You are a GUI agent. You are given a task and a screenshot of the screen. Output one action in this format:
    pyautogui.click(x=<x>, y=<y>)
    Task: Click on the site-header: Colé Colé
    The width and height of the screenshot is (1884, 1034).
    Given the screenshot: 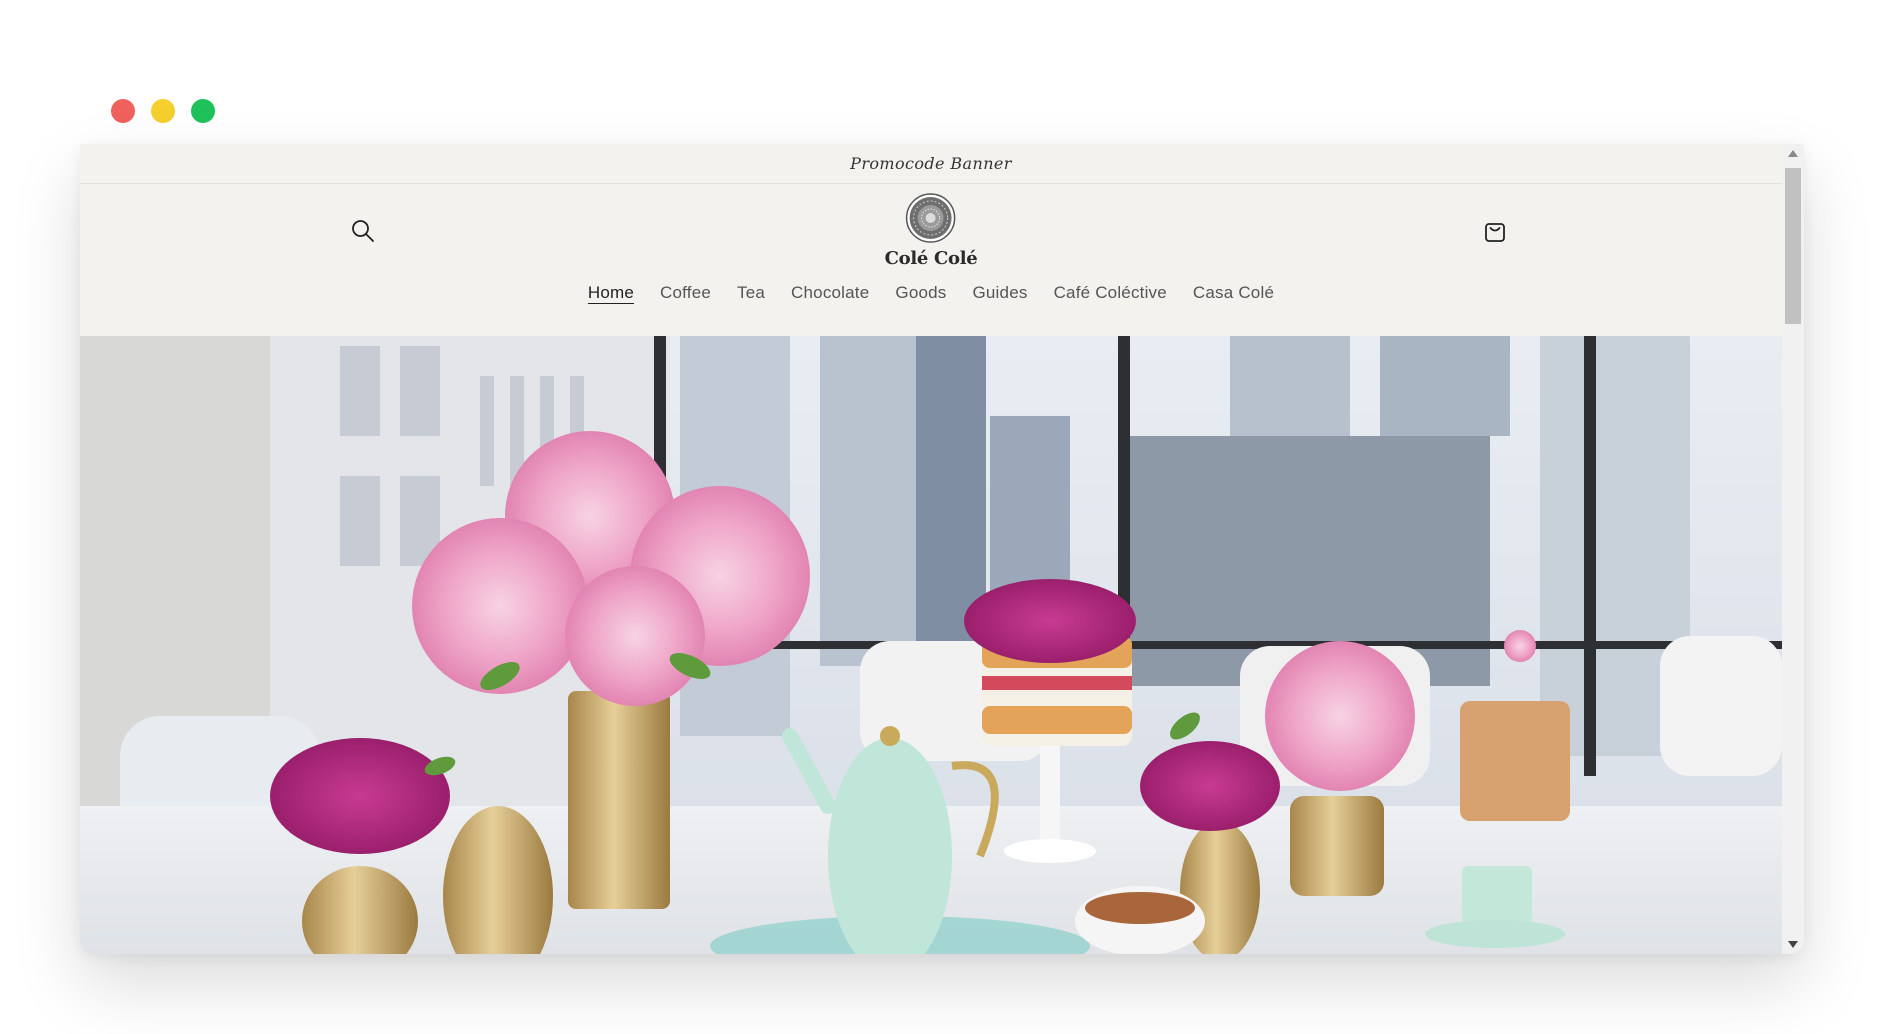 What is the action you would take?
    pyautogui.click(x=931, y=232)
    